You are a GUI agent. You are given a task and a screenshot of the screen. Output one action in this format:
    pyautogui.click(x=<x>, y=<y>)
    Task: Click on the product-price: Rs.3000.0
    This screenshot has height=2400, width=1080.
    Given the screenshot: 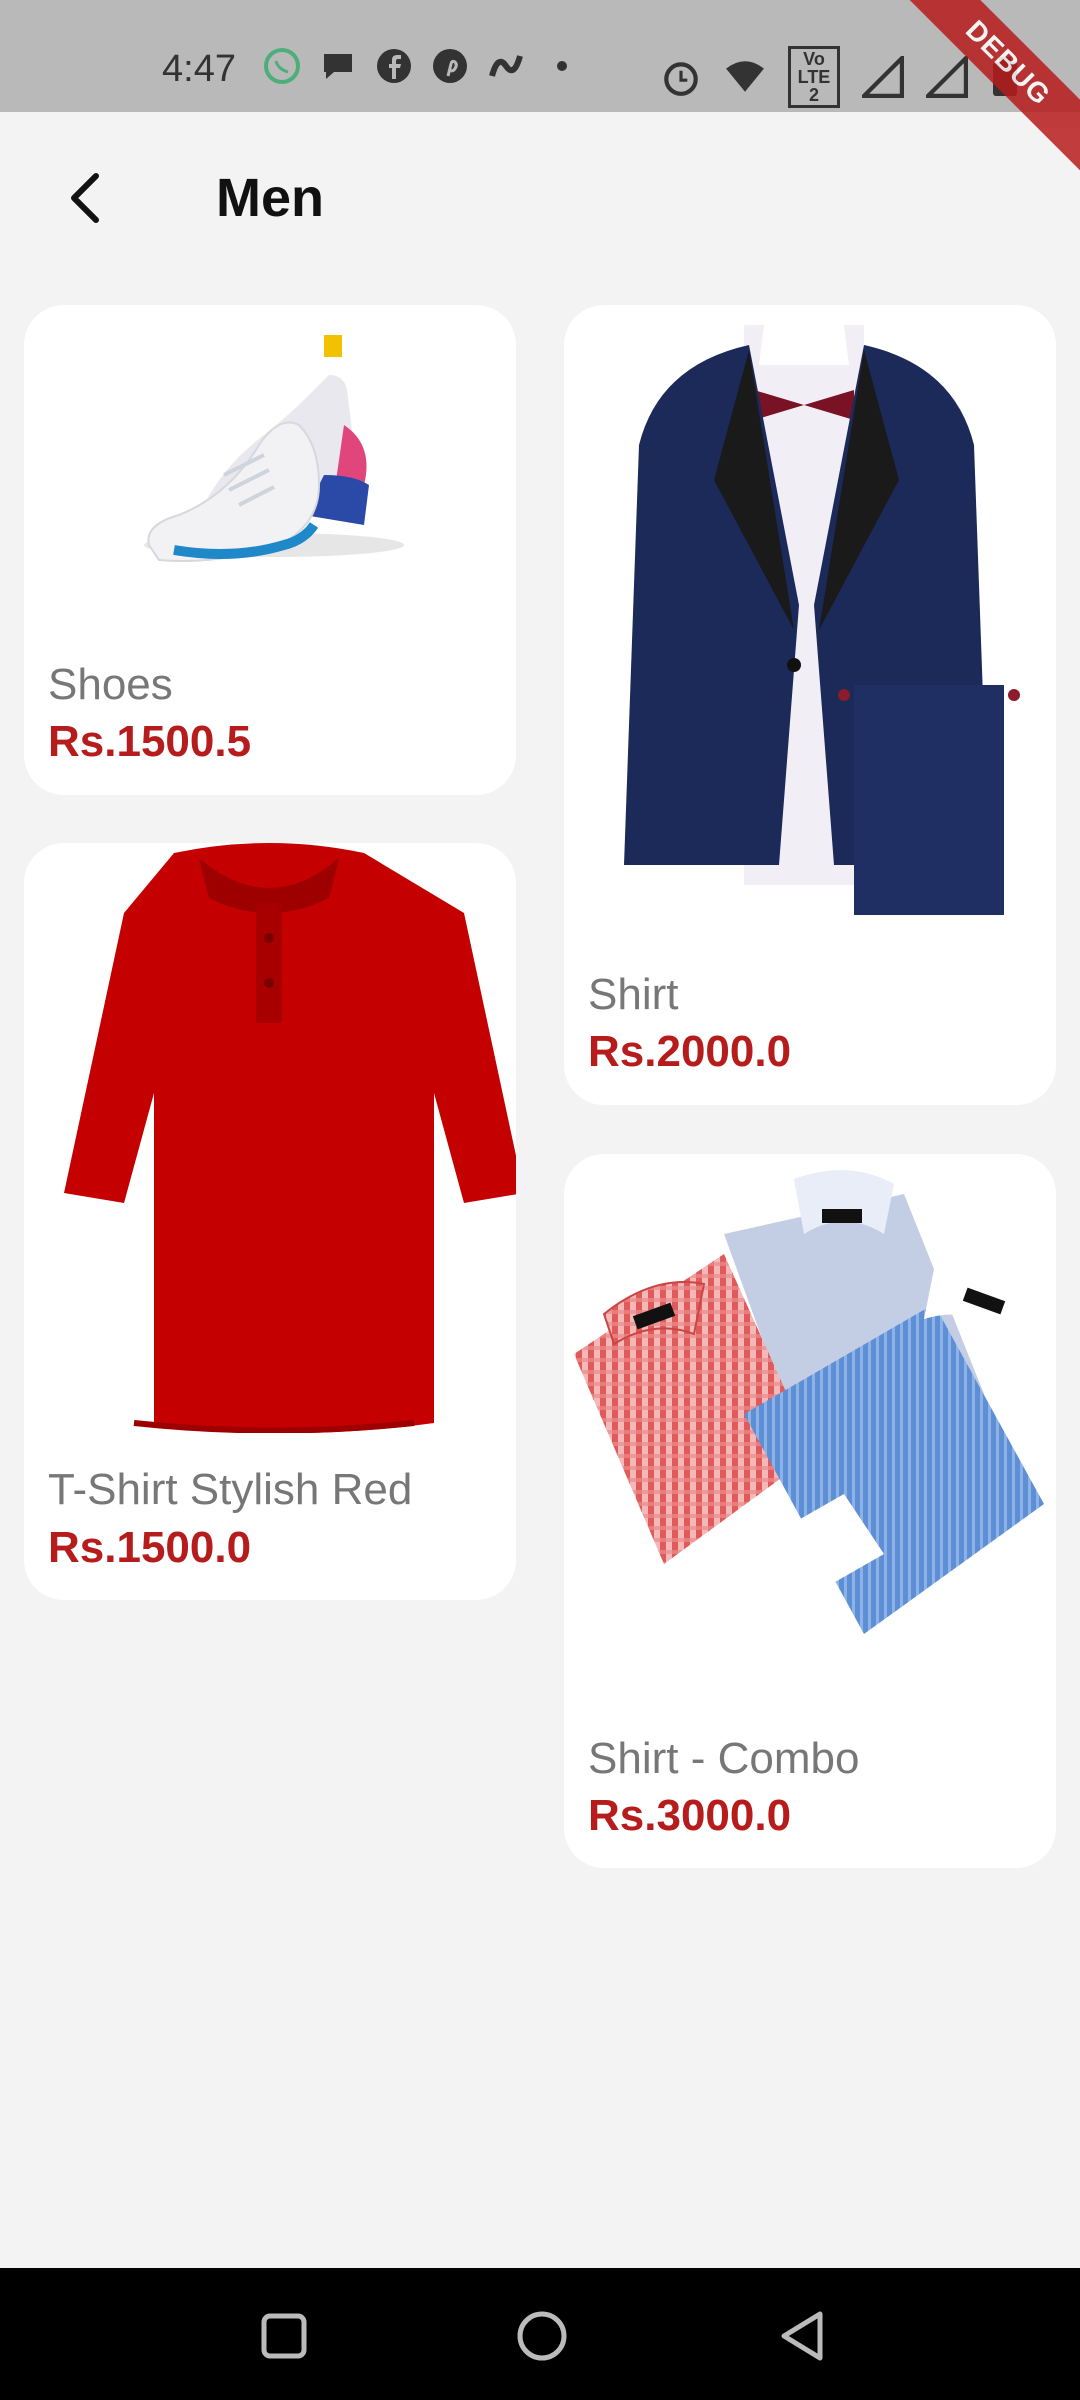 What is the action you would take?
    pyautogui.click(x=690, y=1815)
    